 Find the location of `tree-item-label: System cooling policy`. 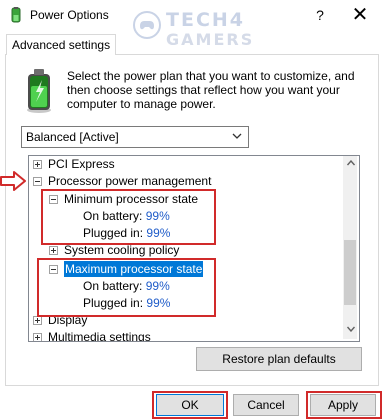

tree-item-label: System cooling policy is located at coordinates (122, 250).